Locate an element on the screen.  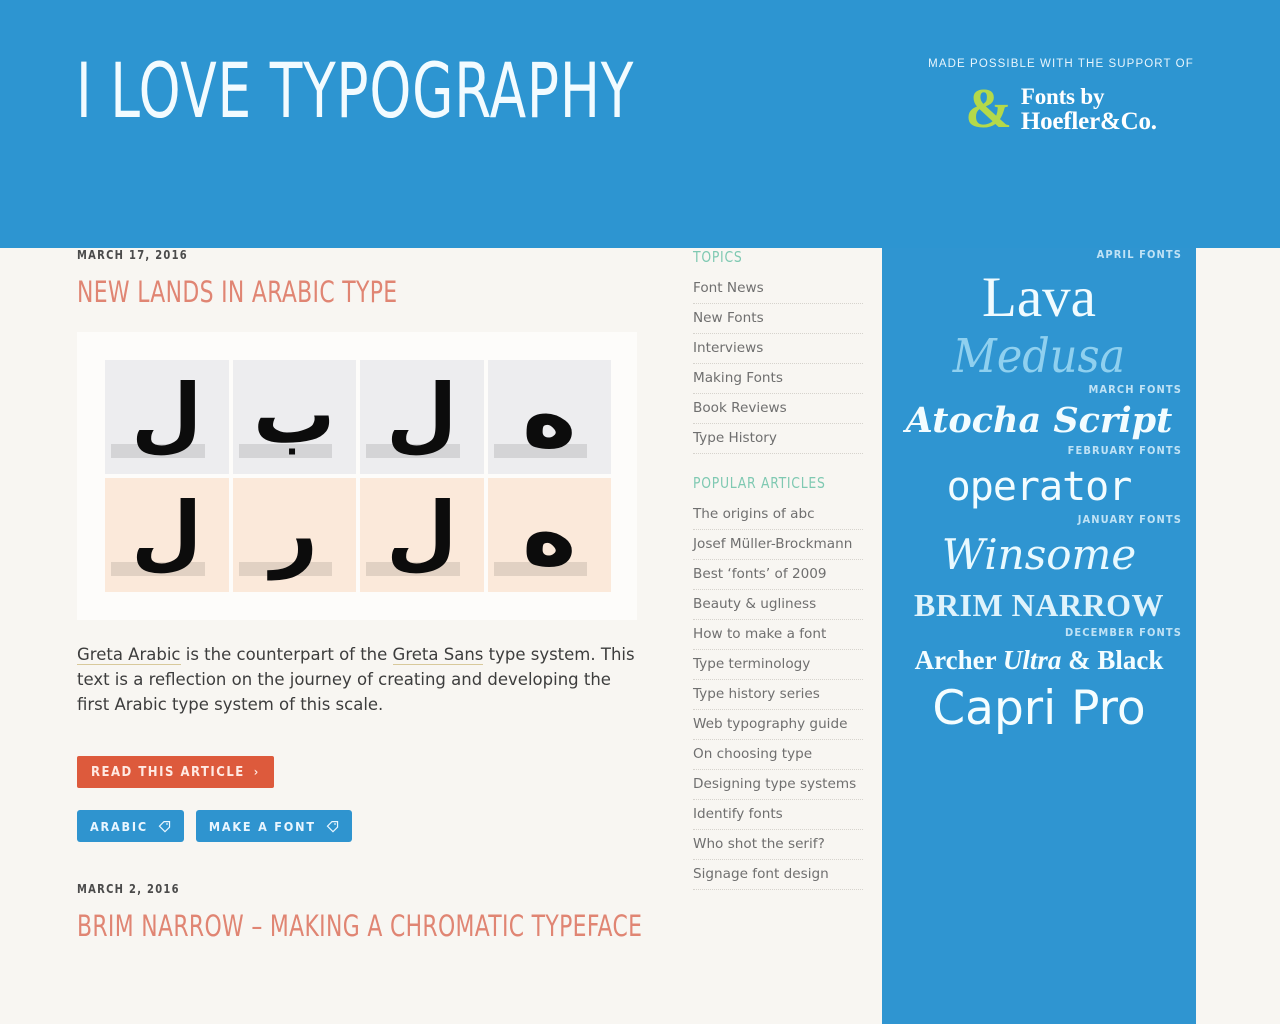
read-button-label: READ THIS ARTICLE is located at coordinates (168, 772).